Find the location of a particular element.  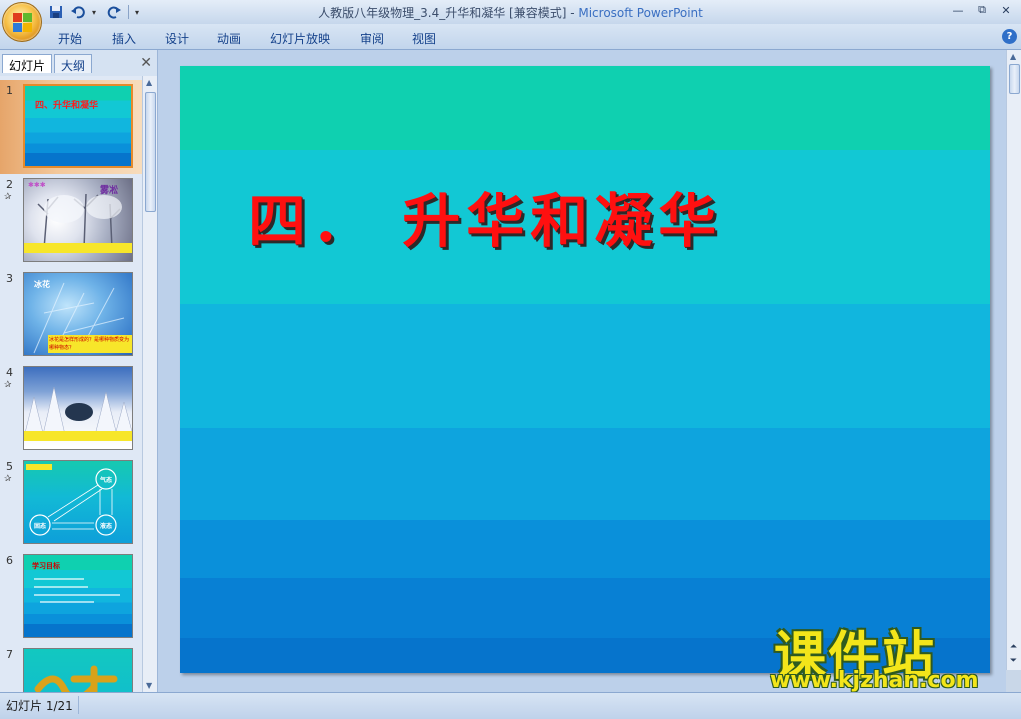

diagram-label: 液态 is located at coordinates (106, 526).